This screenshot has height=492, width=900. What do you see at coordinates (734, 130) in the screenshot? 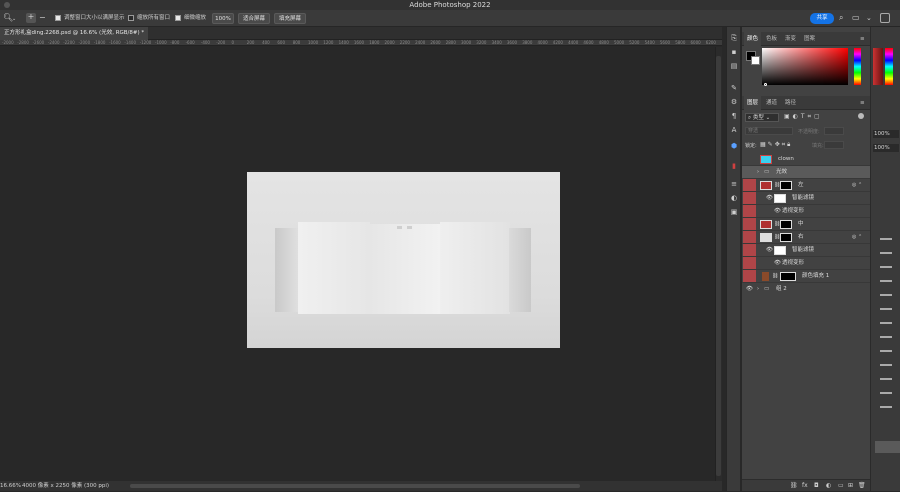
I see `character-icon: A` at bounding box center [734, 130].